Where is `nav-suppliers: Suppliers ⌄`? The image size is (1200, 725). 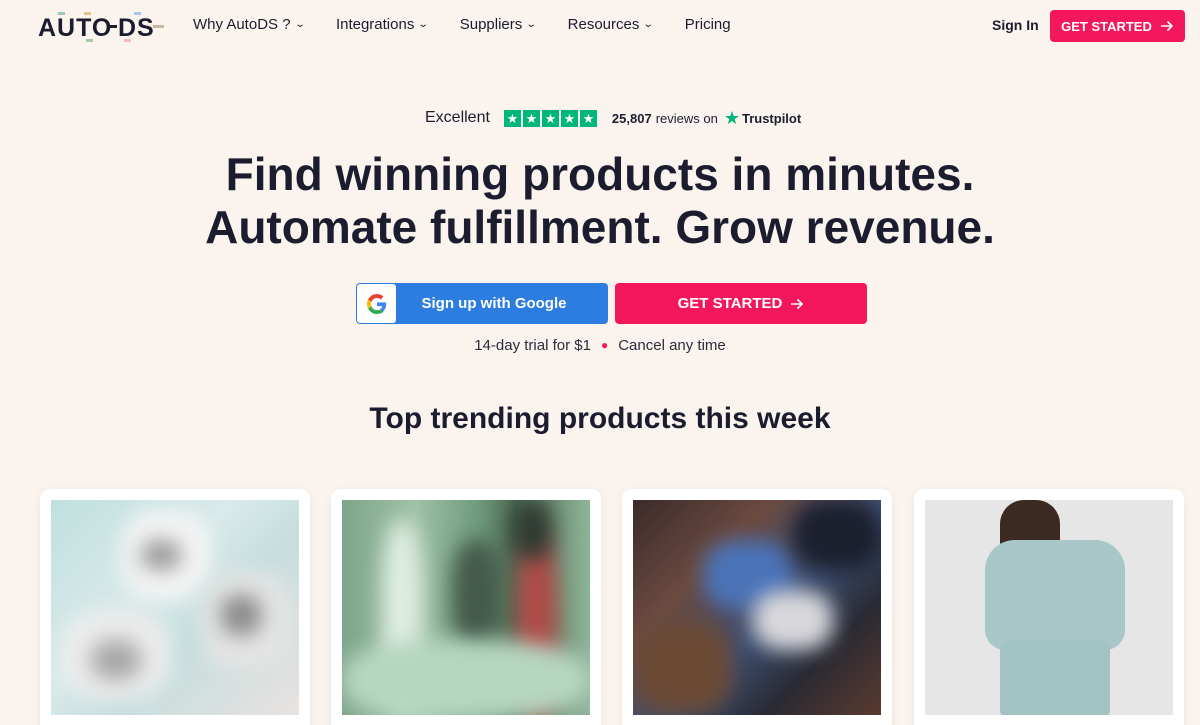 nav-suppliers: Suppliers ⌄ is located at coordinates (498, 24).